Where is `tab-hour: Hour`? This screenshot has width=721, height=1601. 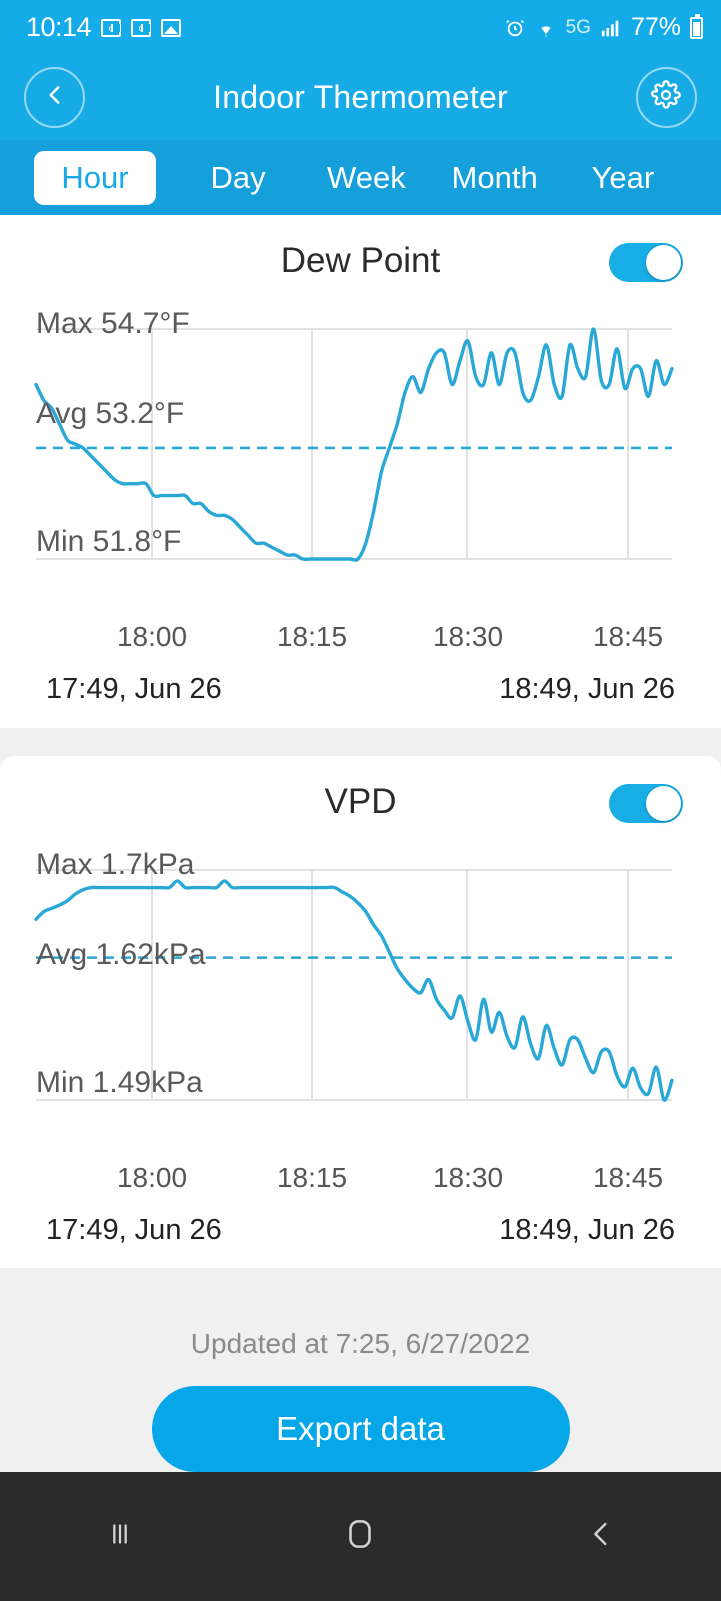
tab-hour: Hour is located at coordinates (95, 177).